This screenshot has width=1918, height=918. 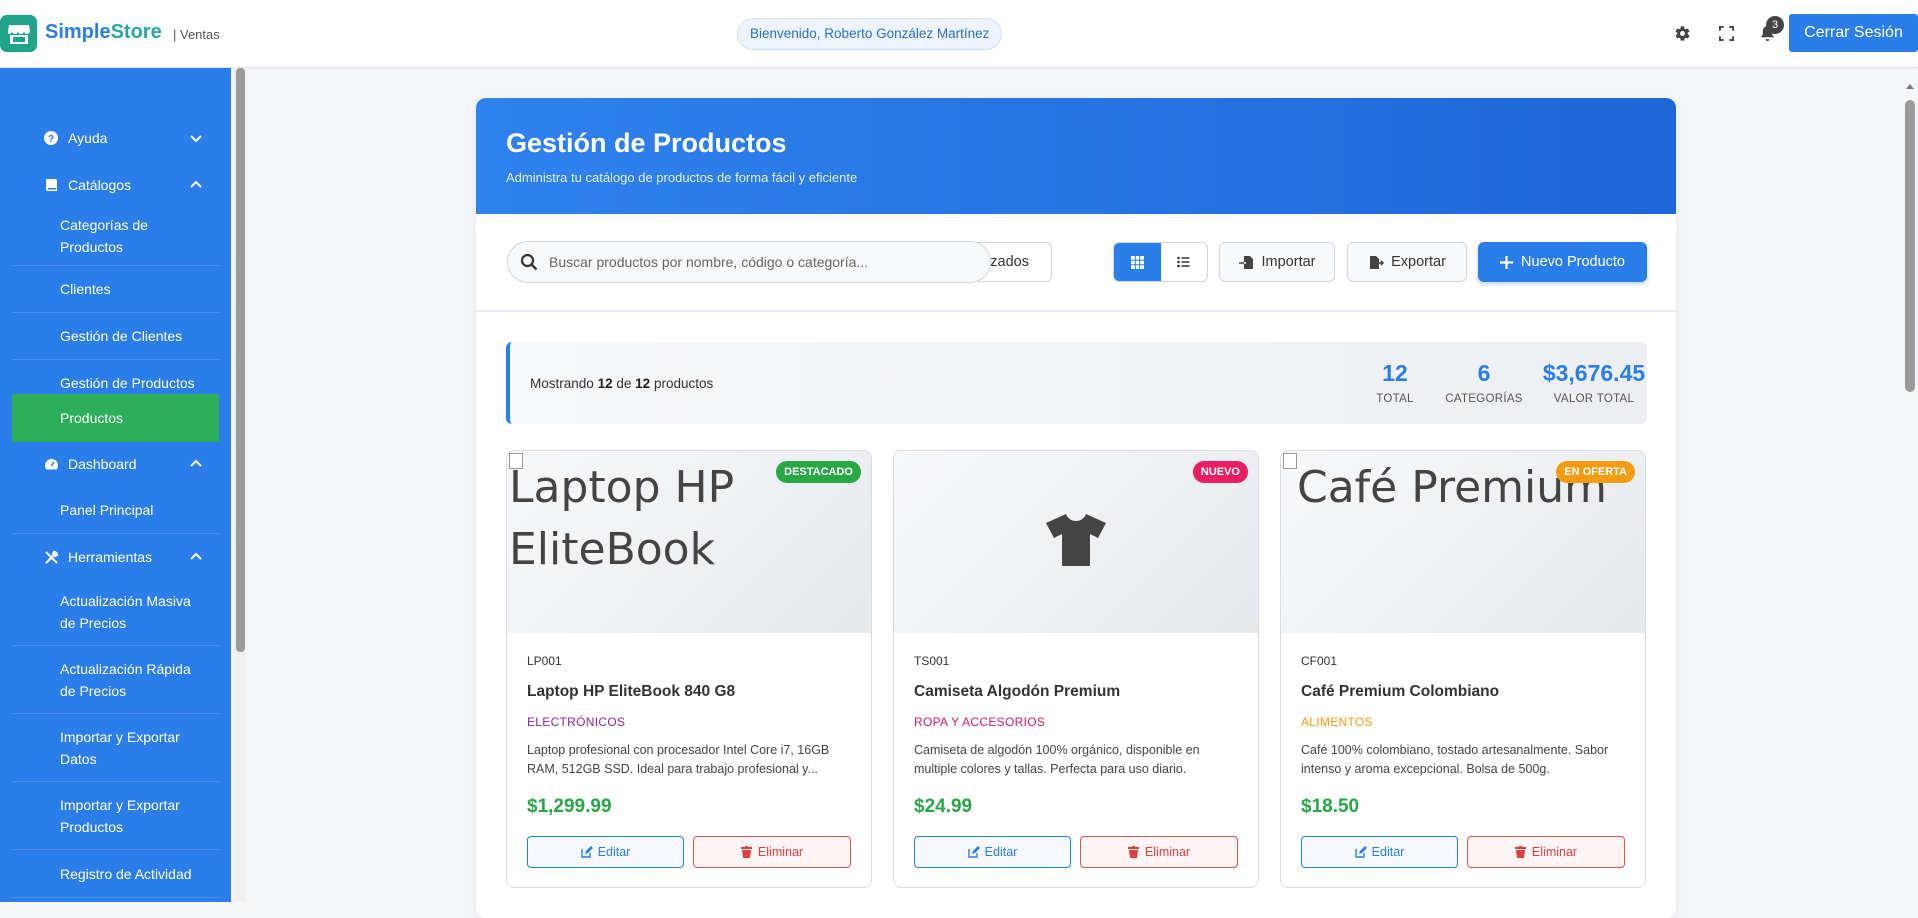 I want to click on search-box, so click(x=749, y=262).